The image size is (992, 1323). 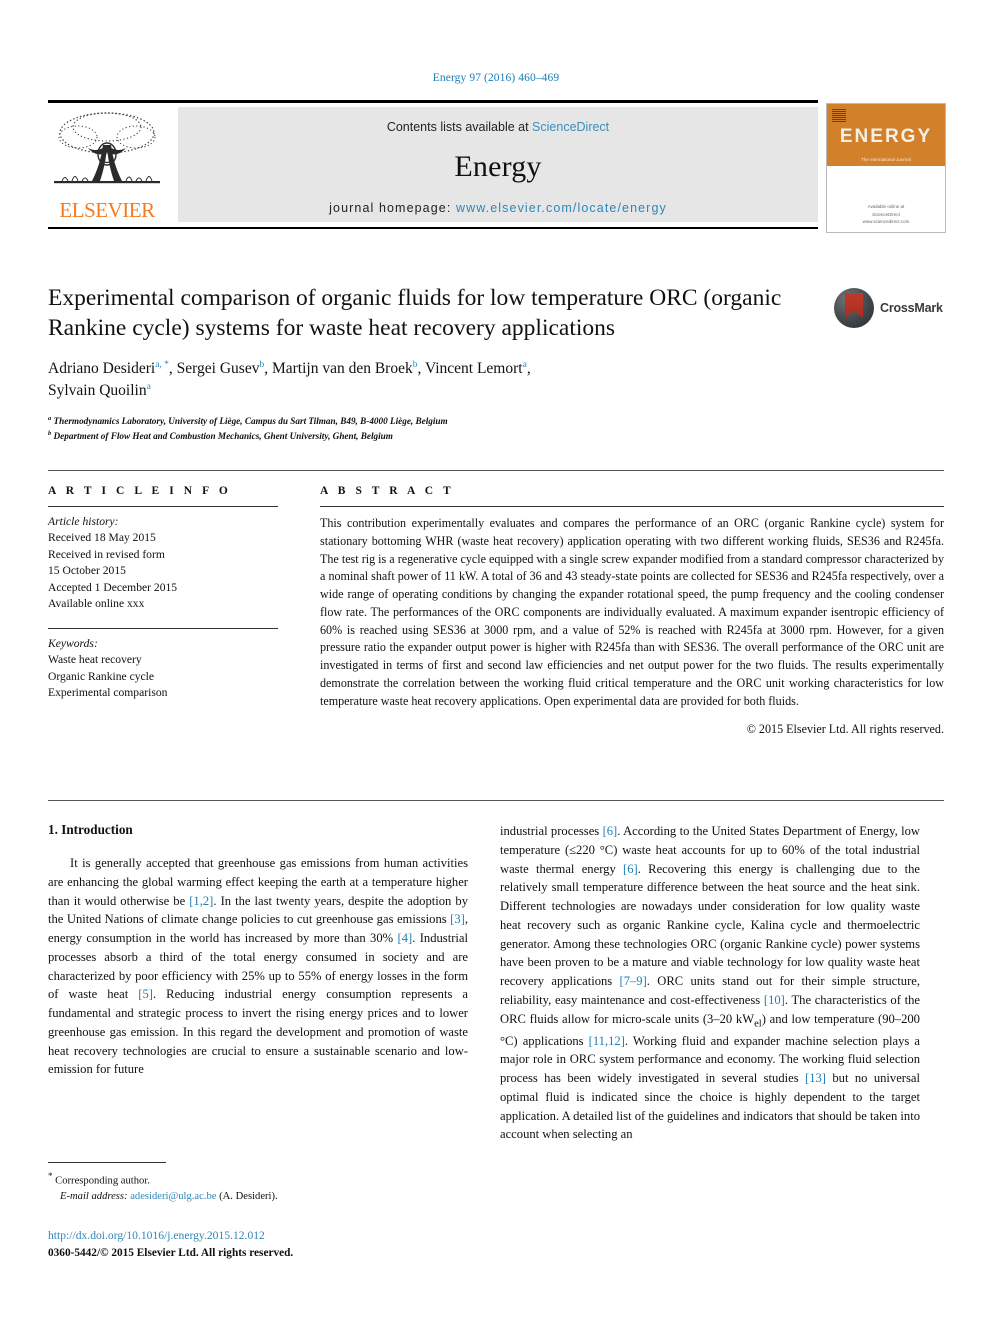 I want to click on running-head: Energy 97 (2016) 460–469, so click(x=496, y=78).